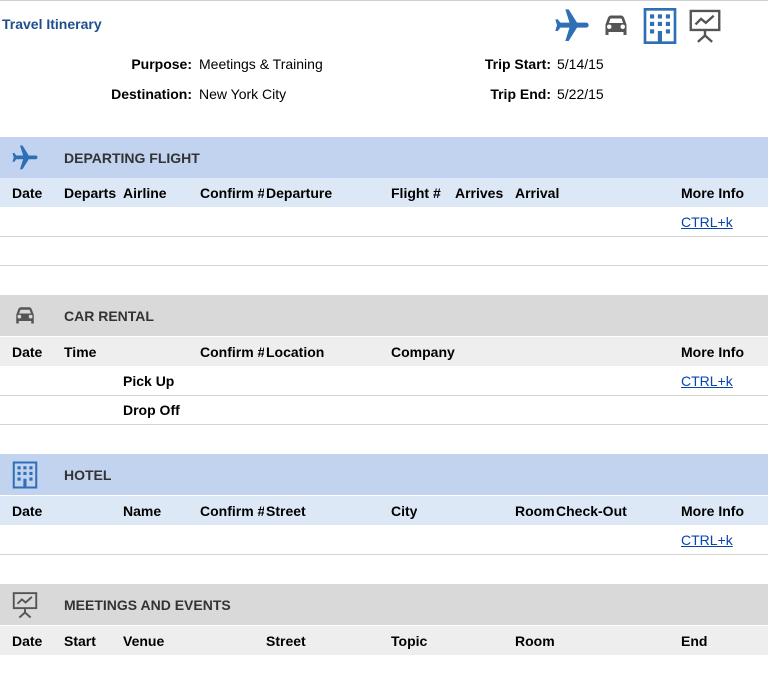 The height and width of the screenshot is (683, 768). Describe the element at coordinates (88, 475) in the screenshot. I see `hotel-section-title: HOTEL` at that location.